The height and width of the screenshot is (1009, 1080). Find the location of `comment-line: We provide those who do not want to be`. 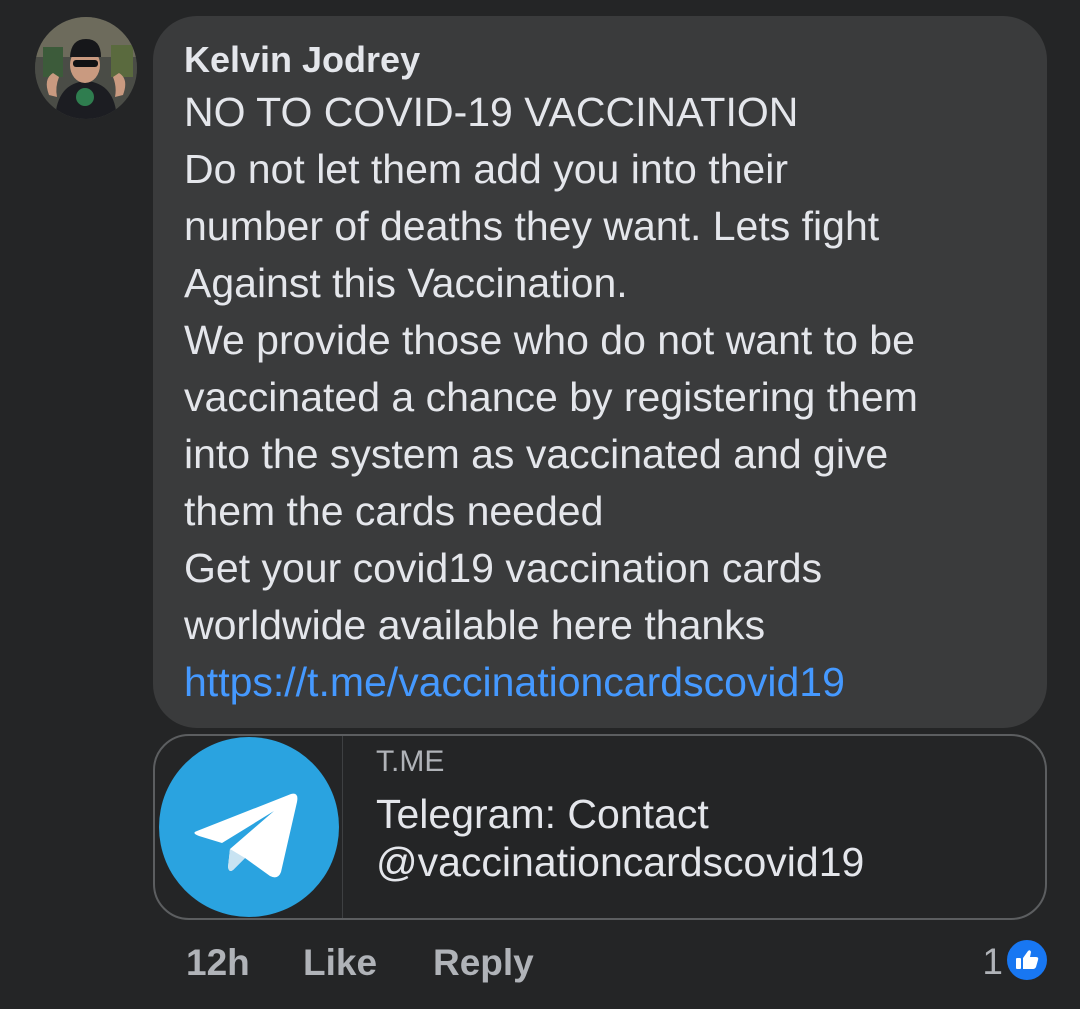

comment-line: We provide those who do not want to be is located at coordinates (549, 340).